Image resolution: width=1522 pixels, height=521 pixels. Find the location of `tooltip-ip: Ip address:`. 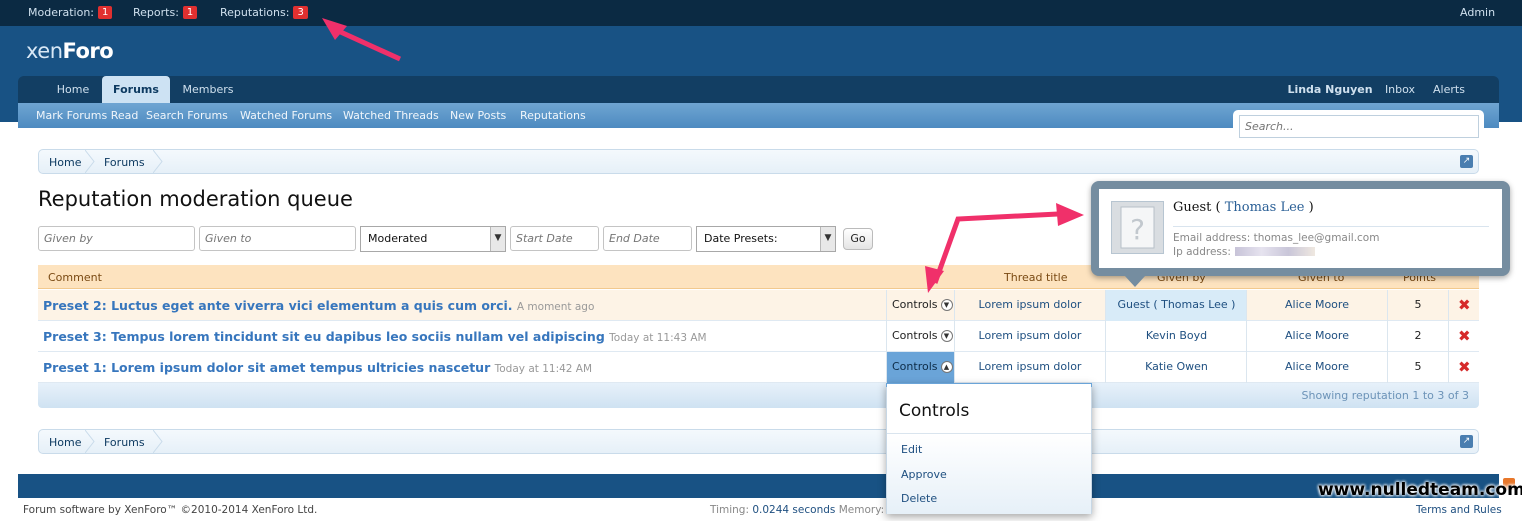

tooltip-ip: Ip address: is located at coordinates (1202, 252).